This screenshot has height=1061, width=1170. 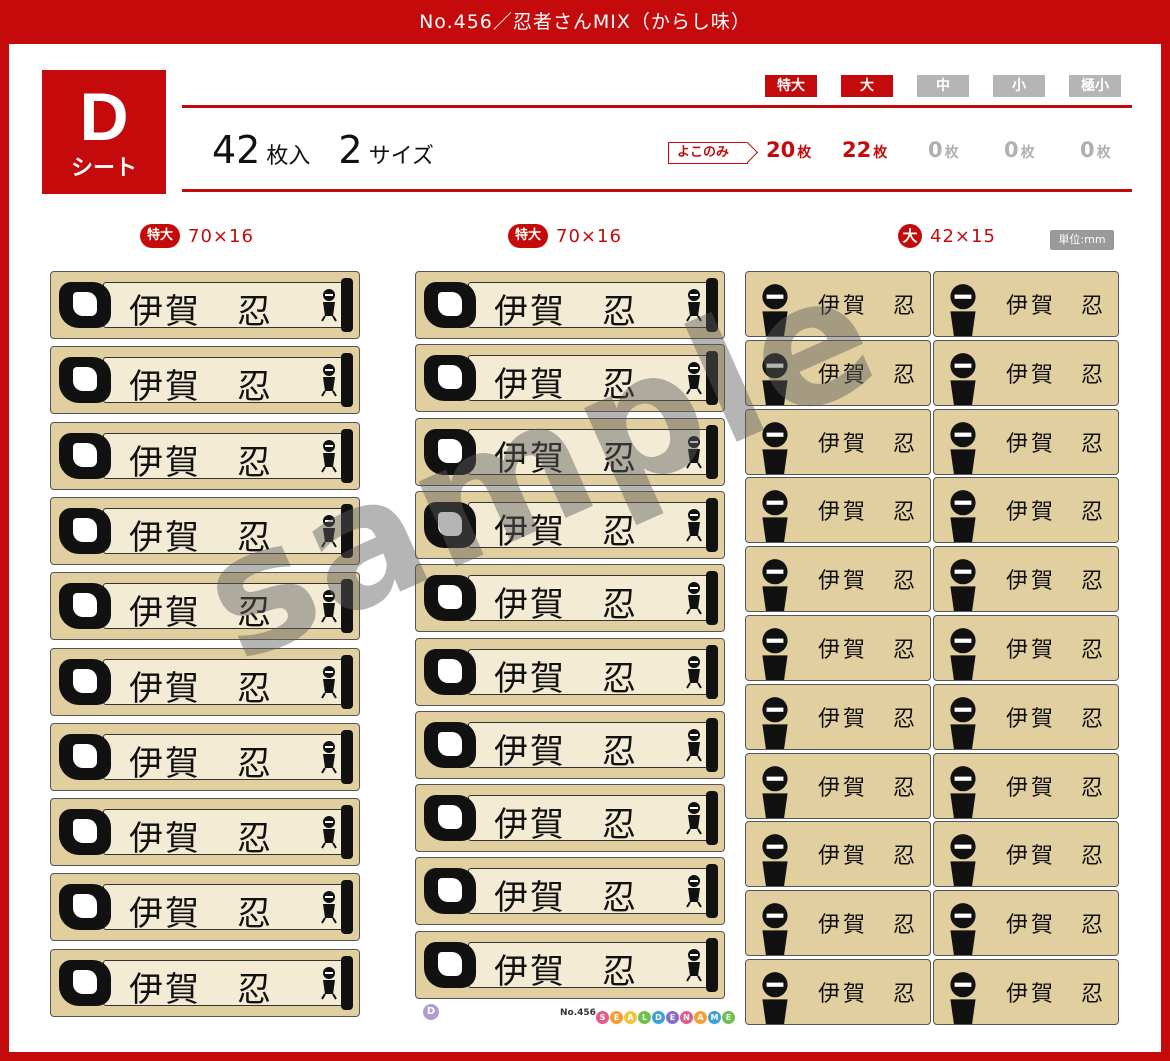 What do you see at coordinates (578, 1013) in the screenshot?
I see `footer-product-no: No.456` at bounding box center [578, 1013].